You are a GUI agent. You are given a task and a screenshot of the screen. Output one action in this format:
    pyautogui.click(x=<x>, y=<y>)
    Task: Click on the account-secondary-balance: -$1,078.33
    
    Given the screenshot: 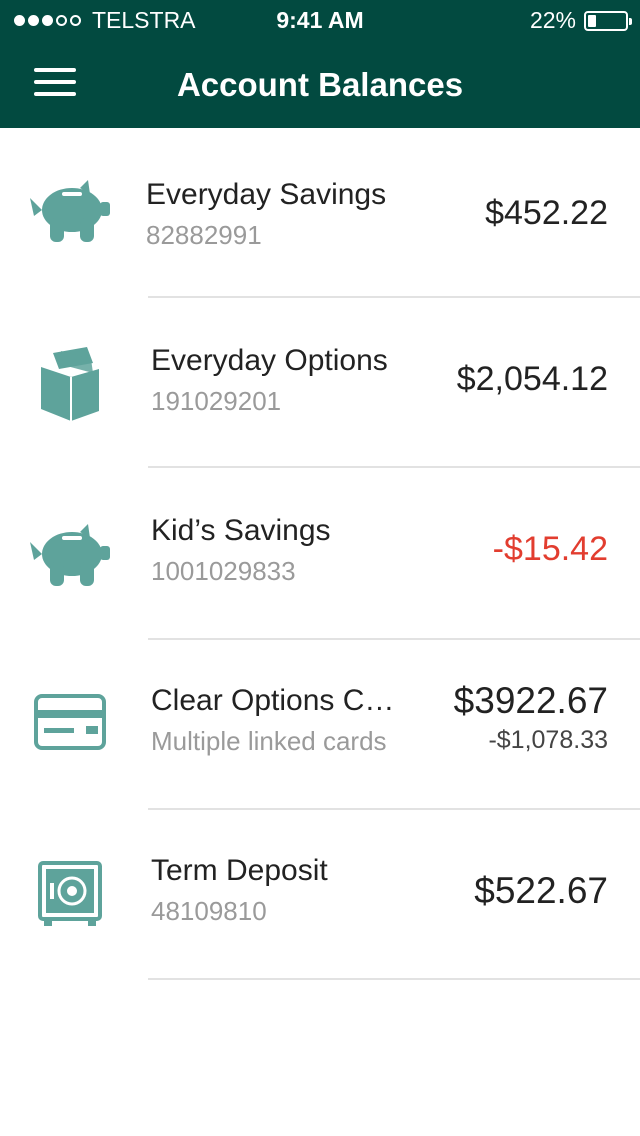 What is the action you would take?
    pyautogui.click(x=548, y=740)
    